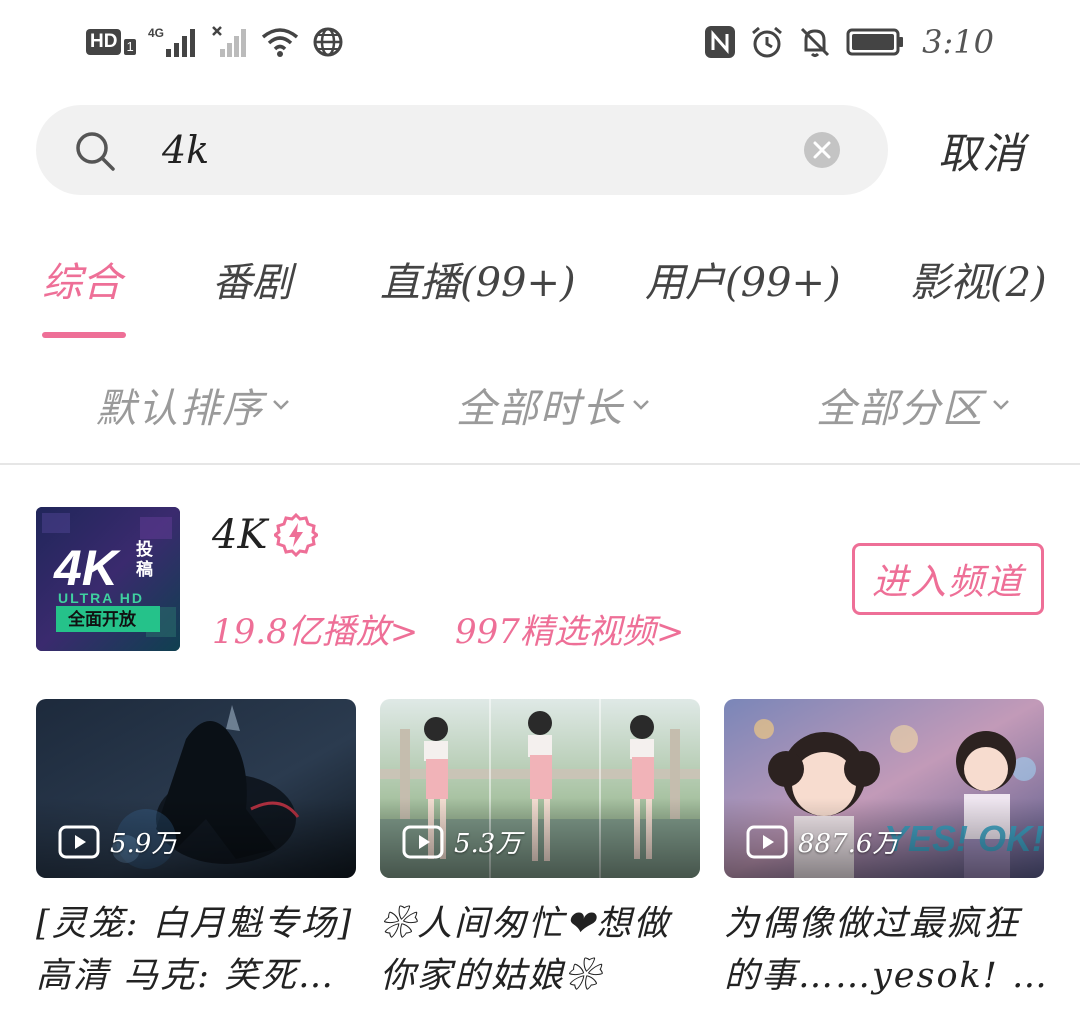 The width and height of the screenshot is (1080, 1036). I want to click on signal-no-sim-icon, so click(228, 41).